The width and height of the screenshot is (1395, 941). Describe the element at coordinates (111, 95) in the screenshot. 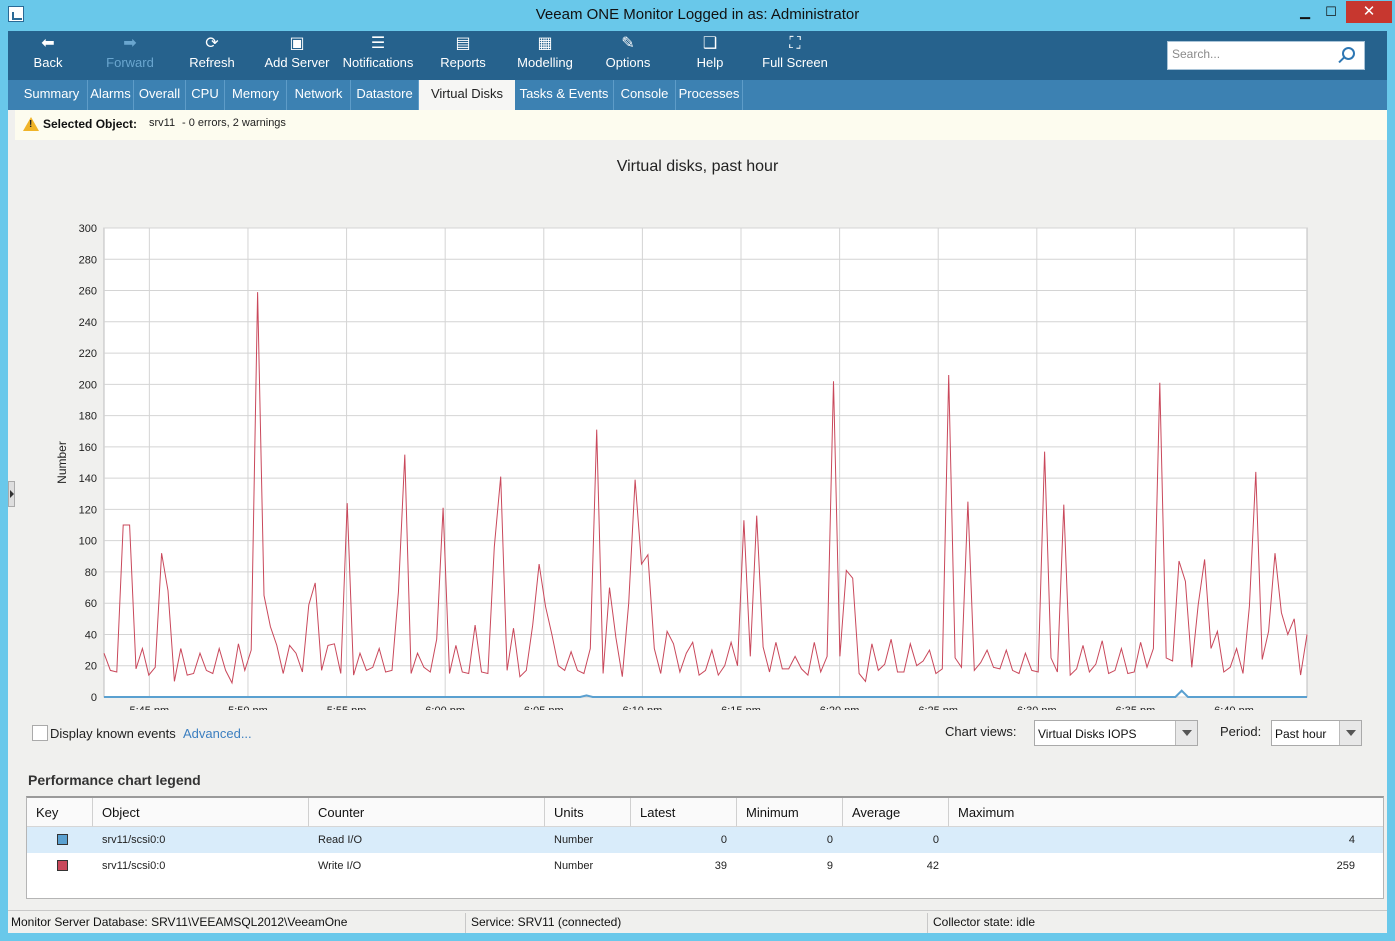

I see `tab-alarms: Alarms` at that location.